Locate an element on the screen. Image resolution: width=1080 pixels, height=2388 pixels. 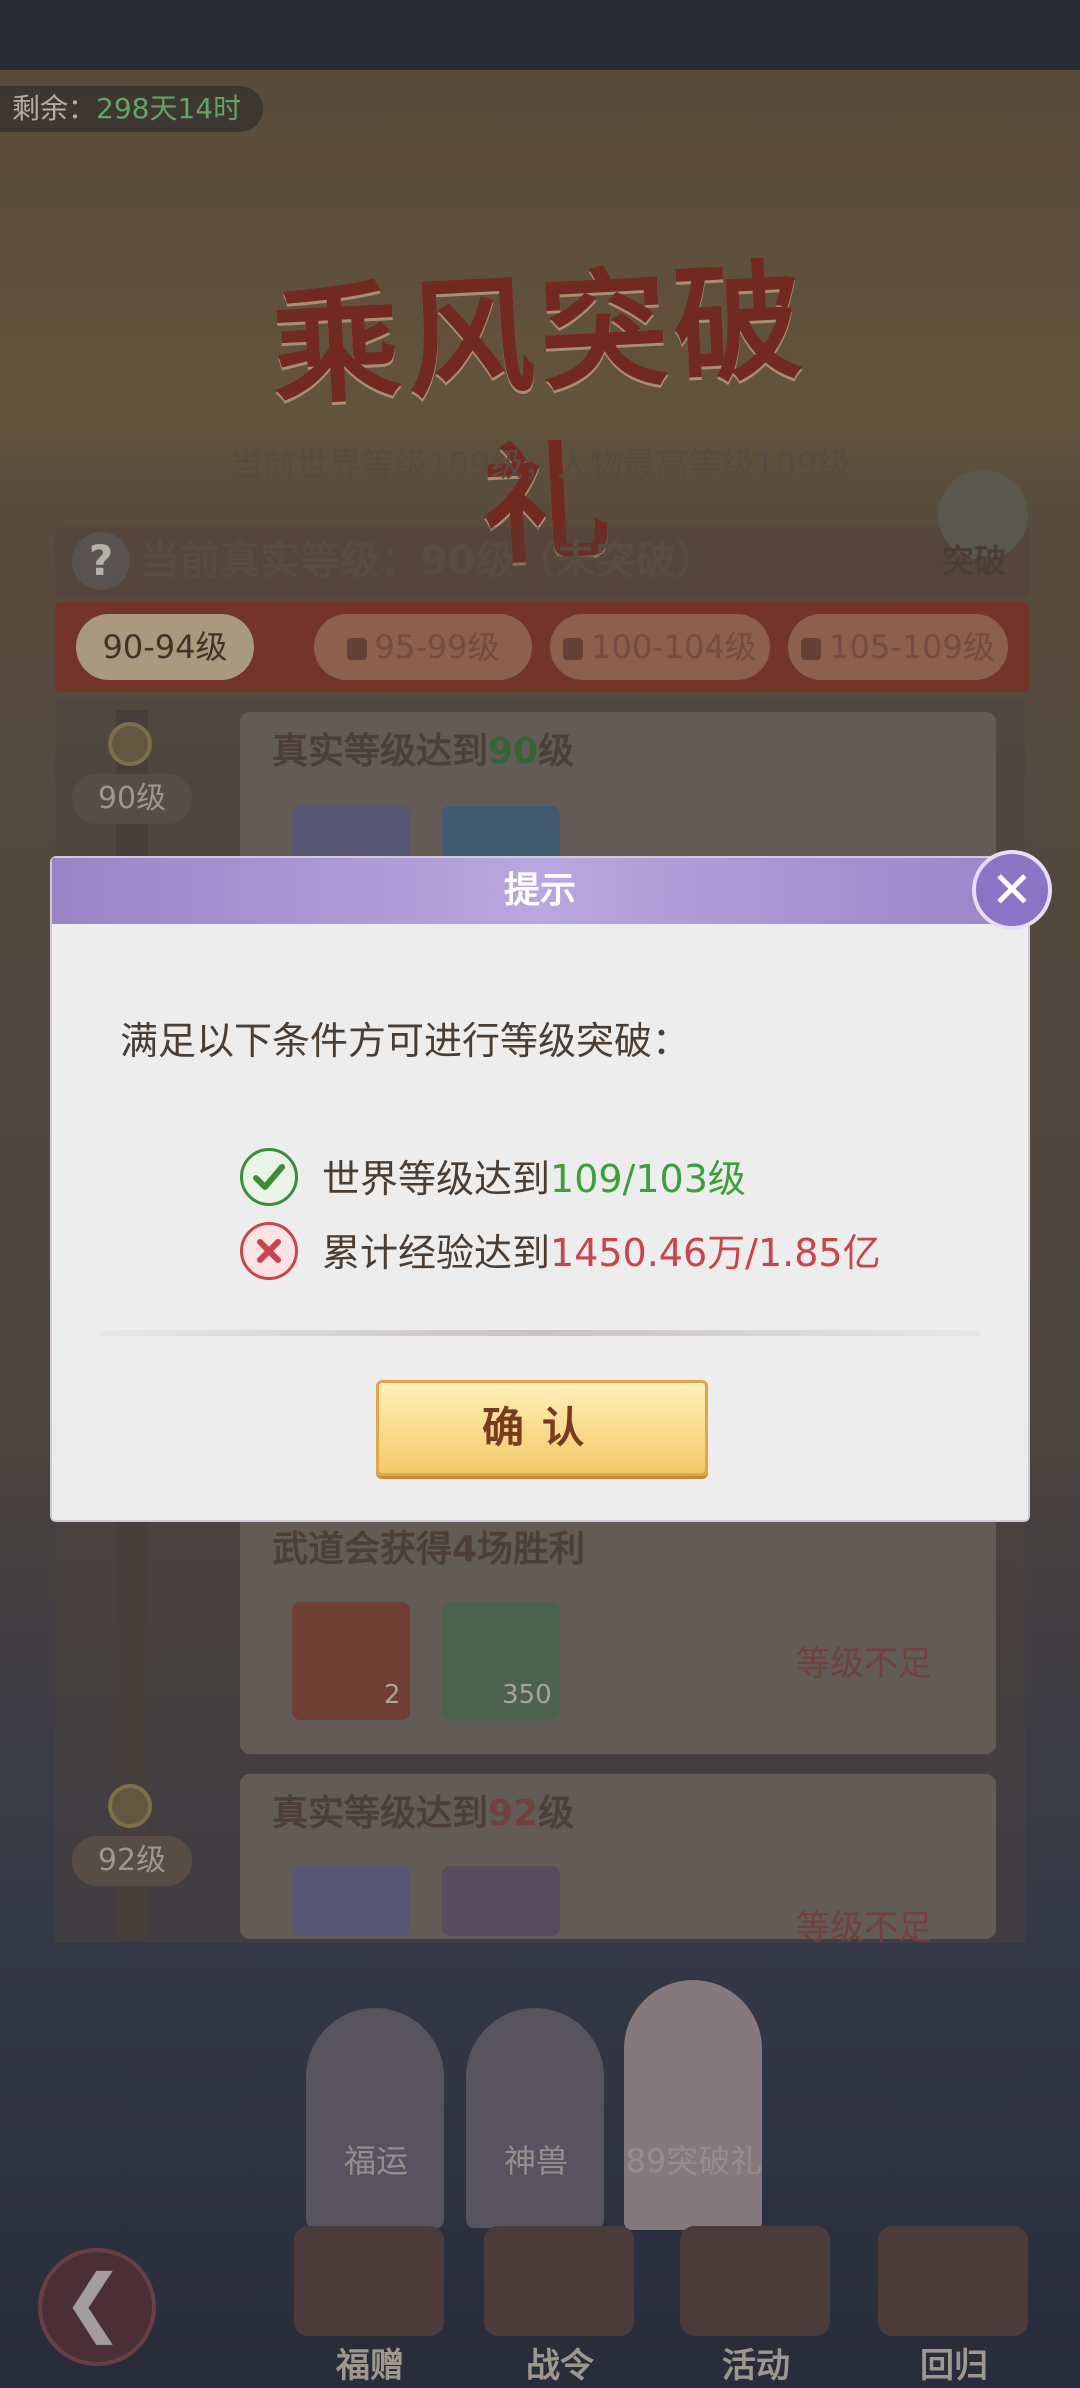
condition-experience: 累计经验达到1450.46万/1.85亿 is located at coordinates (601, 1249).